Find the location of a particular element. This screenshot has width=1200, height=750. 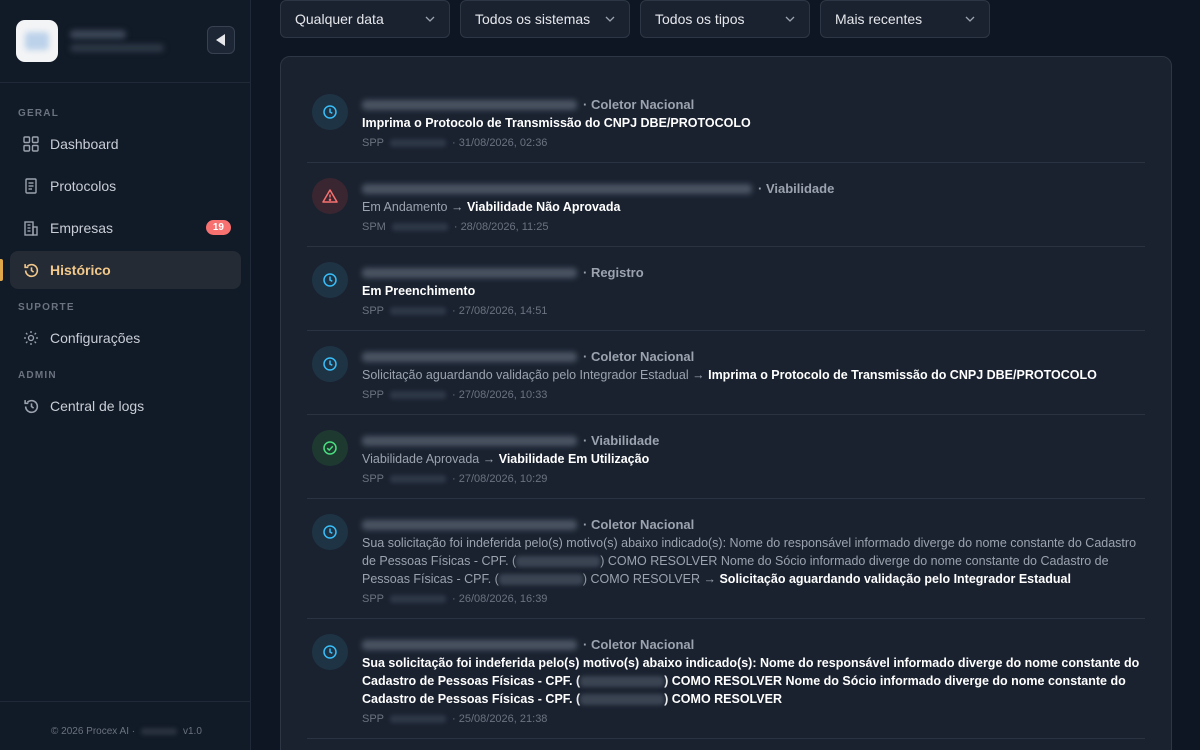

timestamp: · 27/08/2026, 14:51 is located at coordinates (500, 311).